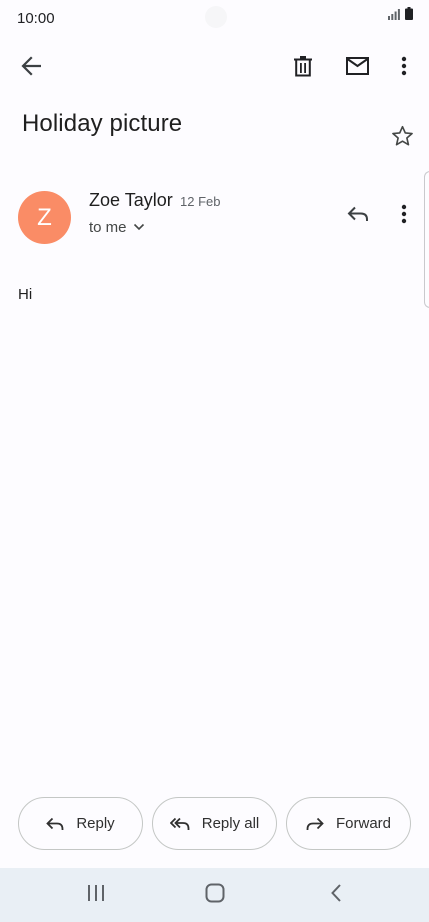 Image resolution: width=429 pixels, height=922 pixels. I want to click on star-icon, so click(402, 136).